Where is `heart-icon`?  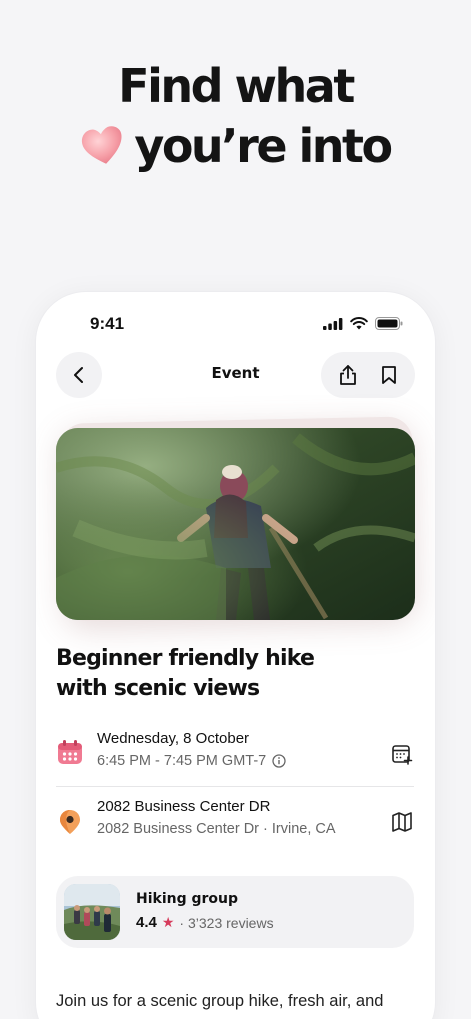
heart-icon is located at coordinates (102, 145).